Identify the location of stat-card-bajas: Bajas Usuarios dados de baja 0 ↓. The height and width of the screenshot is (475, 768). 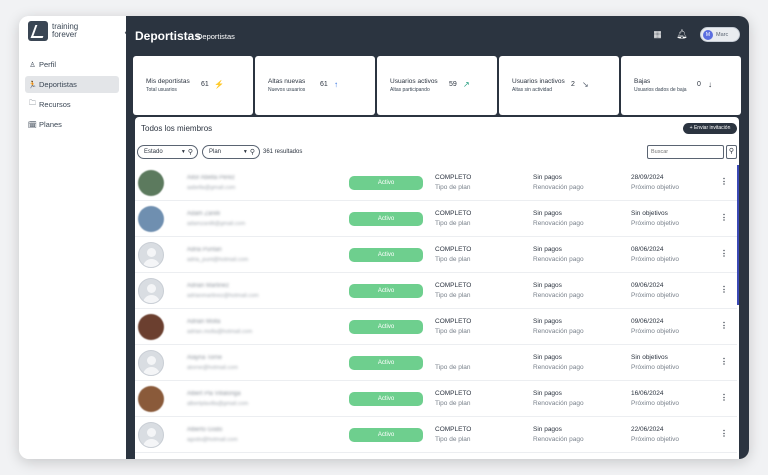
(681, 85).